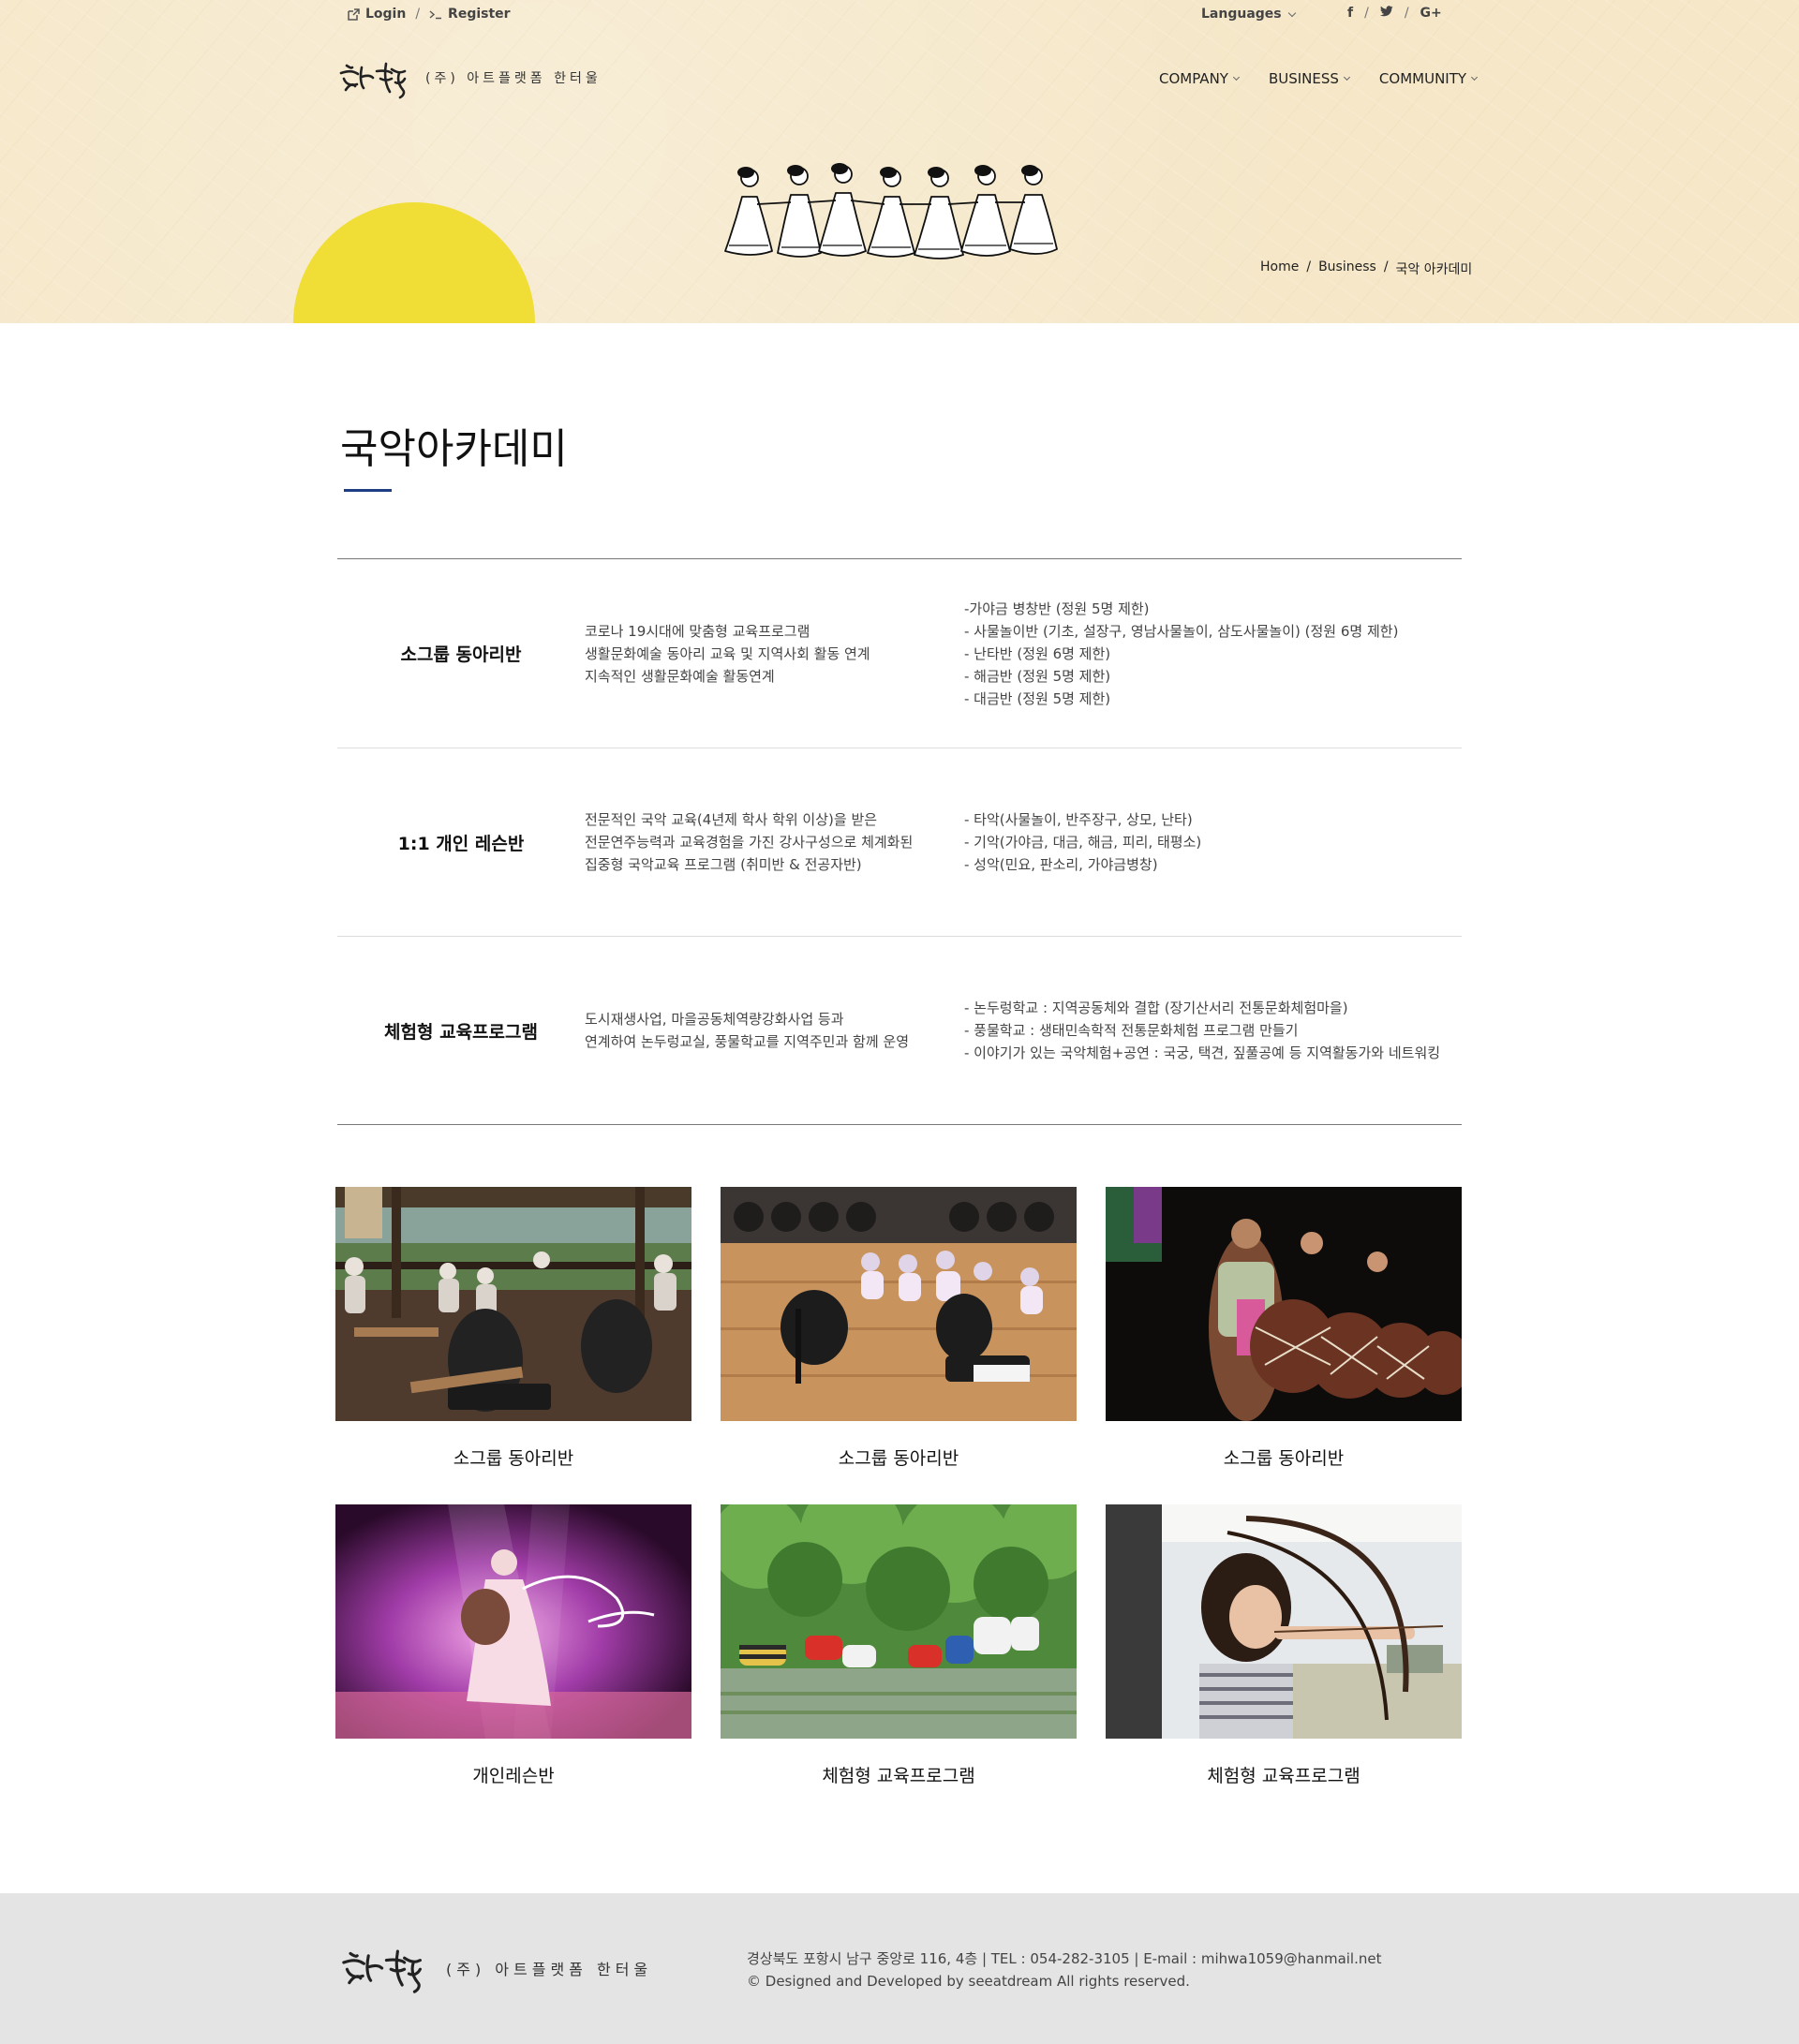  I want to click on detail-line: - 난타반 (정원 6명 제한), so click(1037, 653).